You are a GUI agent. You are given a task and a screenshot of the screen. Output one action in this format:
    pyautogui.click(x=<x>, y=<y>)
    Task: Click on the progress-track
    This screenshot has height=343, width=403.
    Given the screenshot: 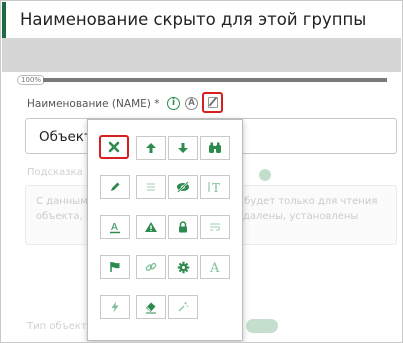 What is the action you would take?
    pyautogui.click(x=215, y=80)
    